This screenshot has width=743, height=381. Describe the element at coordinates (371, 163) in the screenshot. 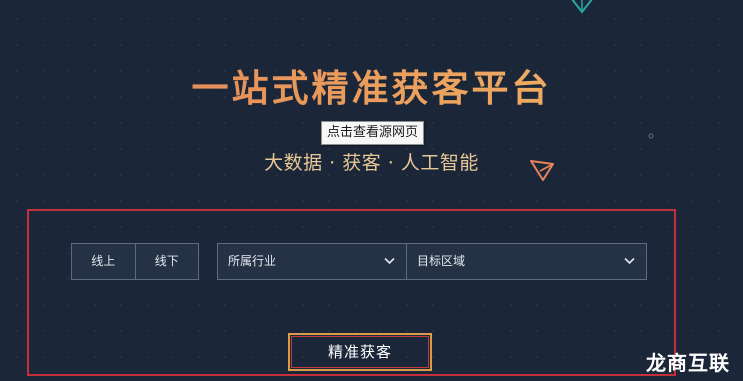

I see `hero-subtitle: 大数据 · 获客 · 人工智能` at that location.